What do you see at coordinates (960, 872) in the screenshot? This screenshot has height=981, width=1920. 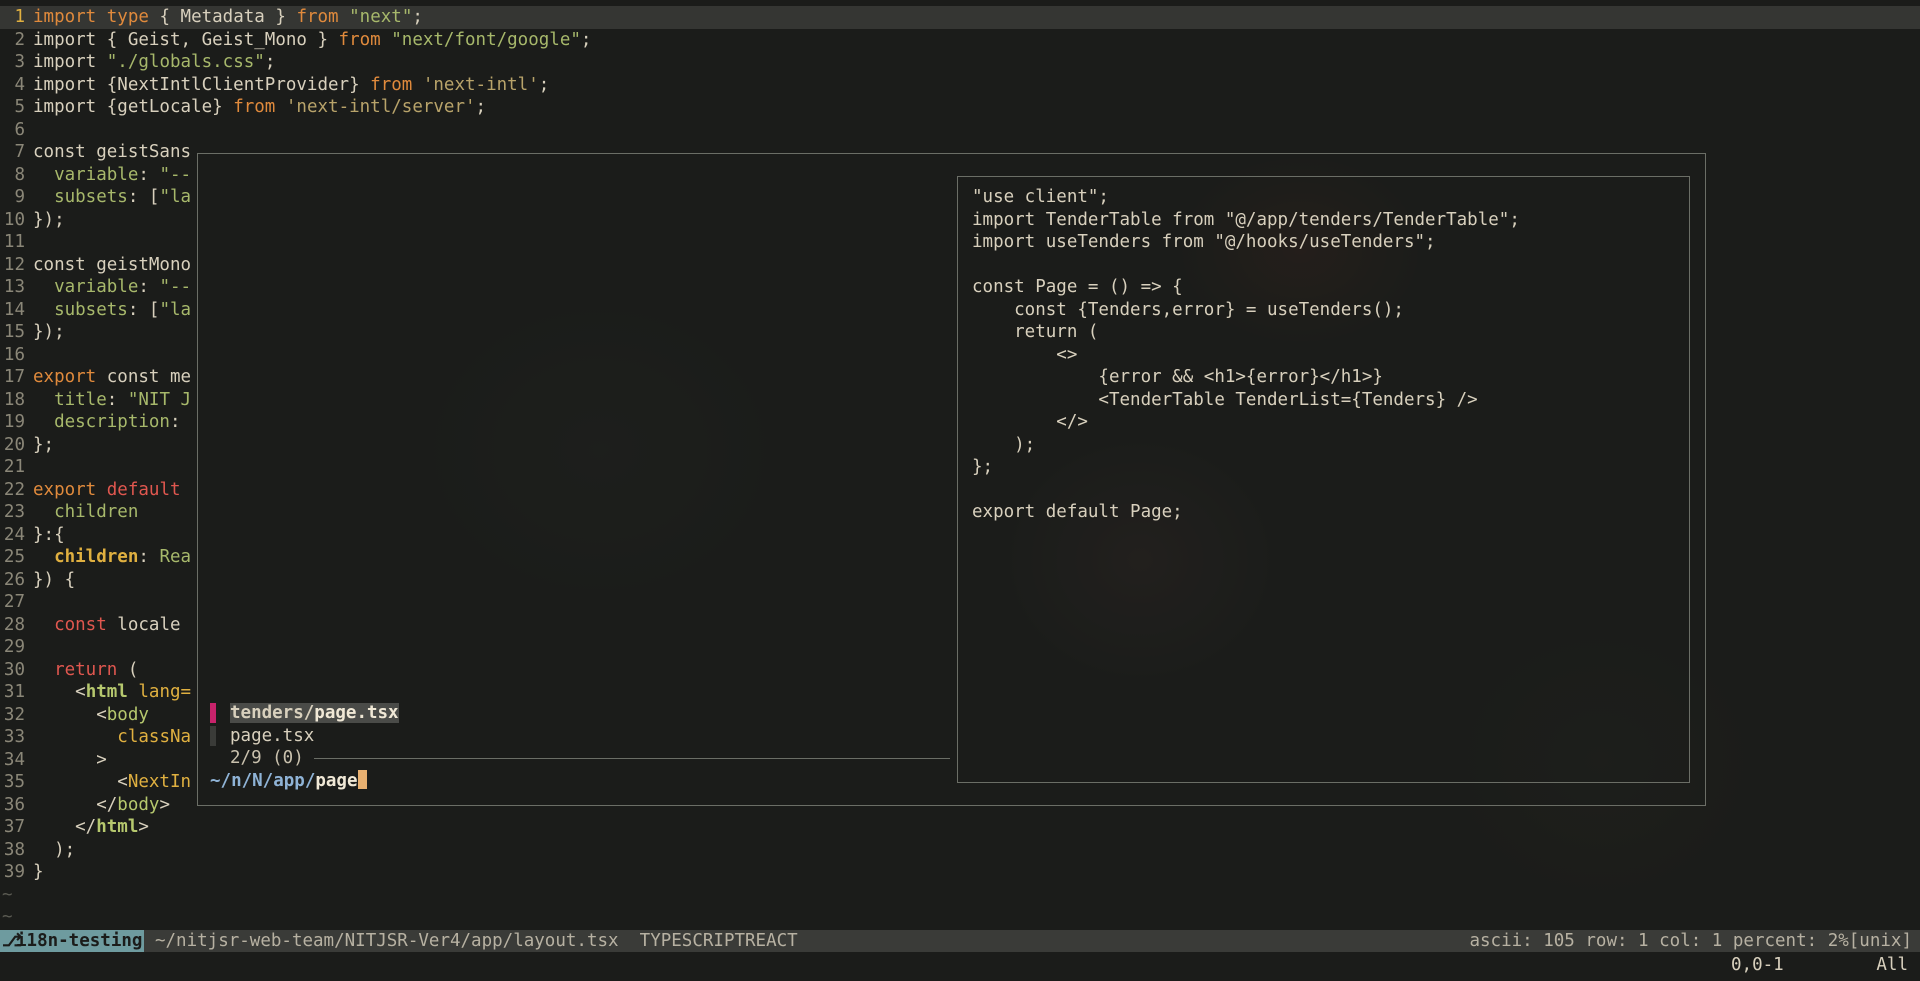 I see `code-line: 39}` at bounding box center [960, 872].